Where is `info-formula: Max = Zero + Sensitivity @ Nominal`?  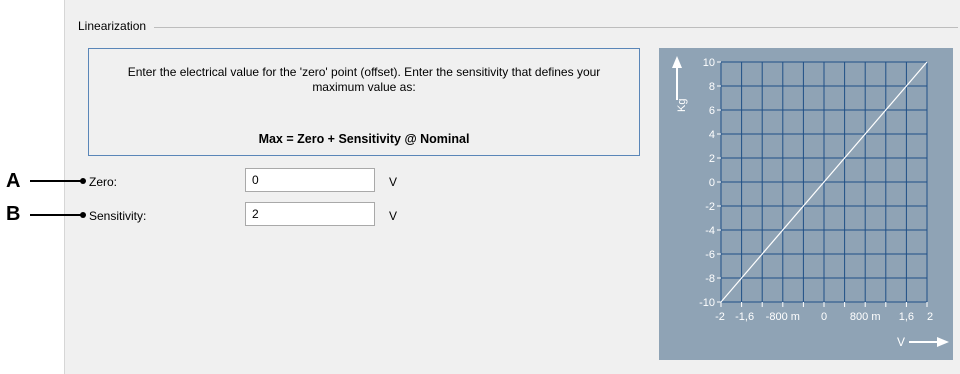
info-formula: Max = Zero + Sensitivity @ Nominal is located at coordinates (364, 139).